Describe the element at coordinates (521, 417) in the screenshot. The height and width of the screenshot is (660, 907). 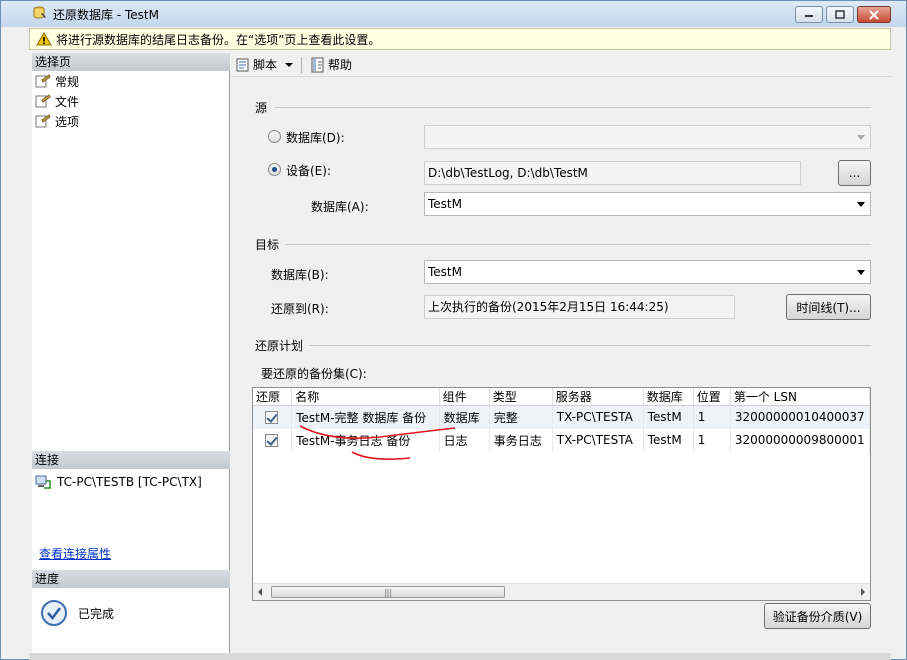
I see `type-cell: 完整` at that location.